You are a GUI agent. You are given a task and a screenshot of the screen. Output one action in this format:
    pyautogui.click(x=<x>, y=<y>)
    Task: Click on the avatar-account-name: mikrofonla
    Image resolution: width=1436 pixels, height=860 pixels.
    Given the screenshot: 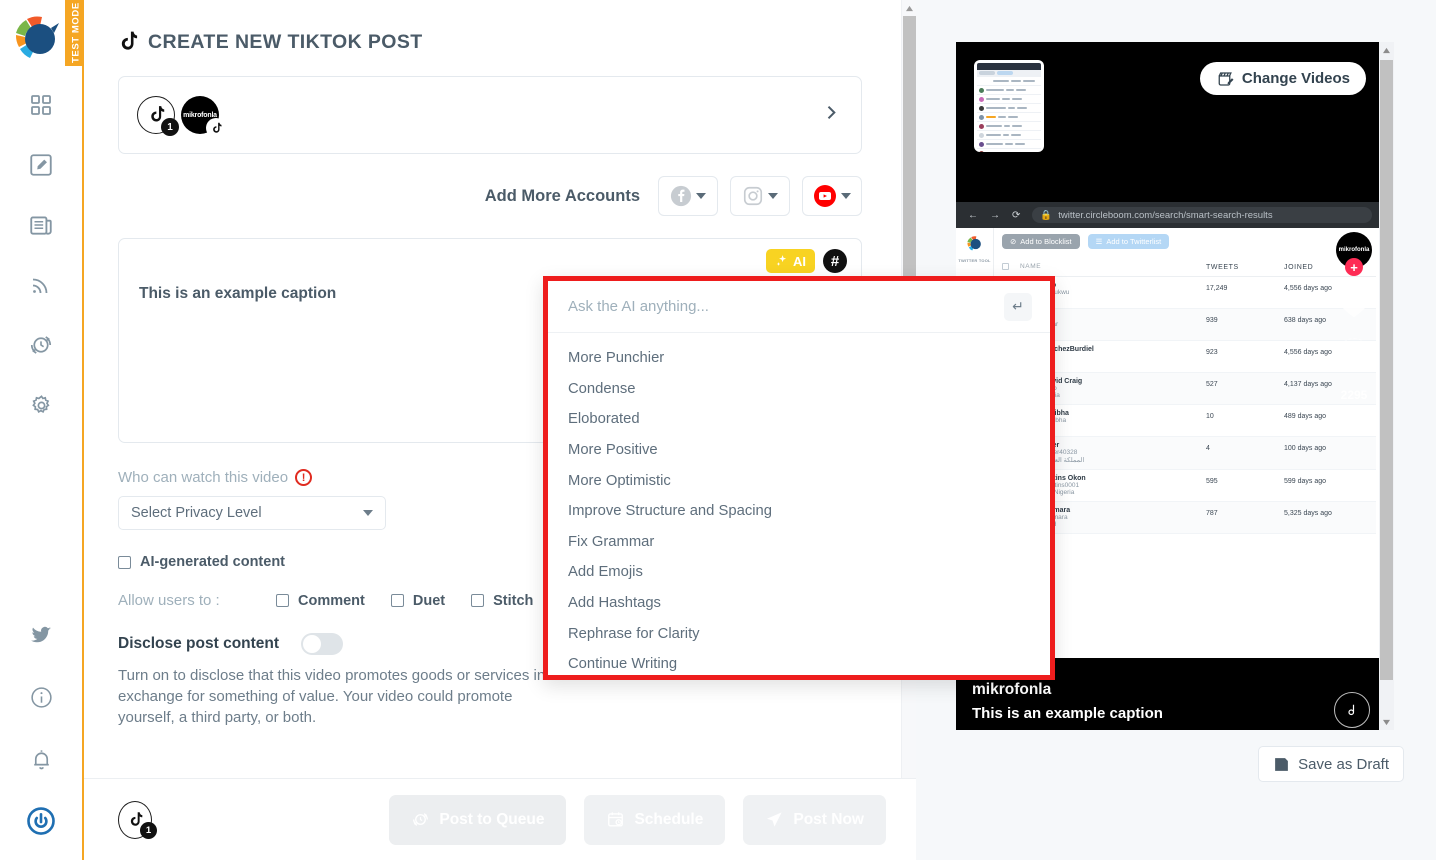 What is the action you would take?
    pyautogui.click(x=200, y=115)
    